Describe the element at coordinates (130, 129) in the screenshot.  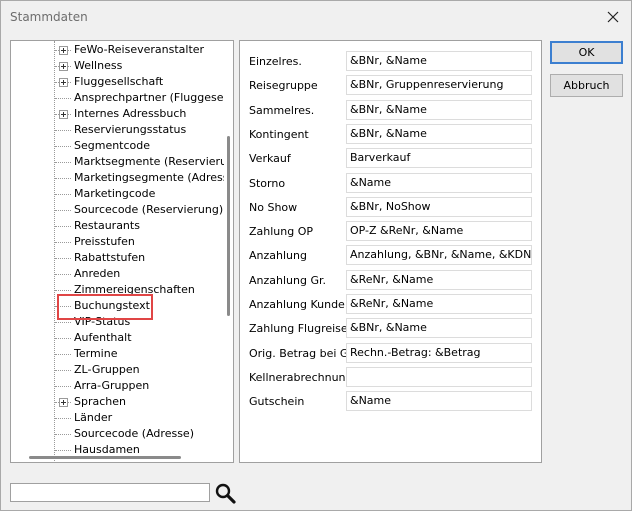
I see `tree-item-label: Reservierungsstatus` at that location.